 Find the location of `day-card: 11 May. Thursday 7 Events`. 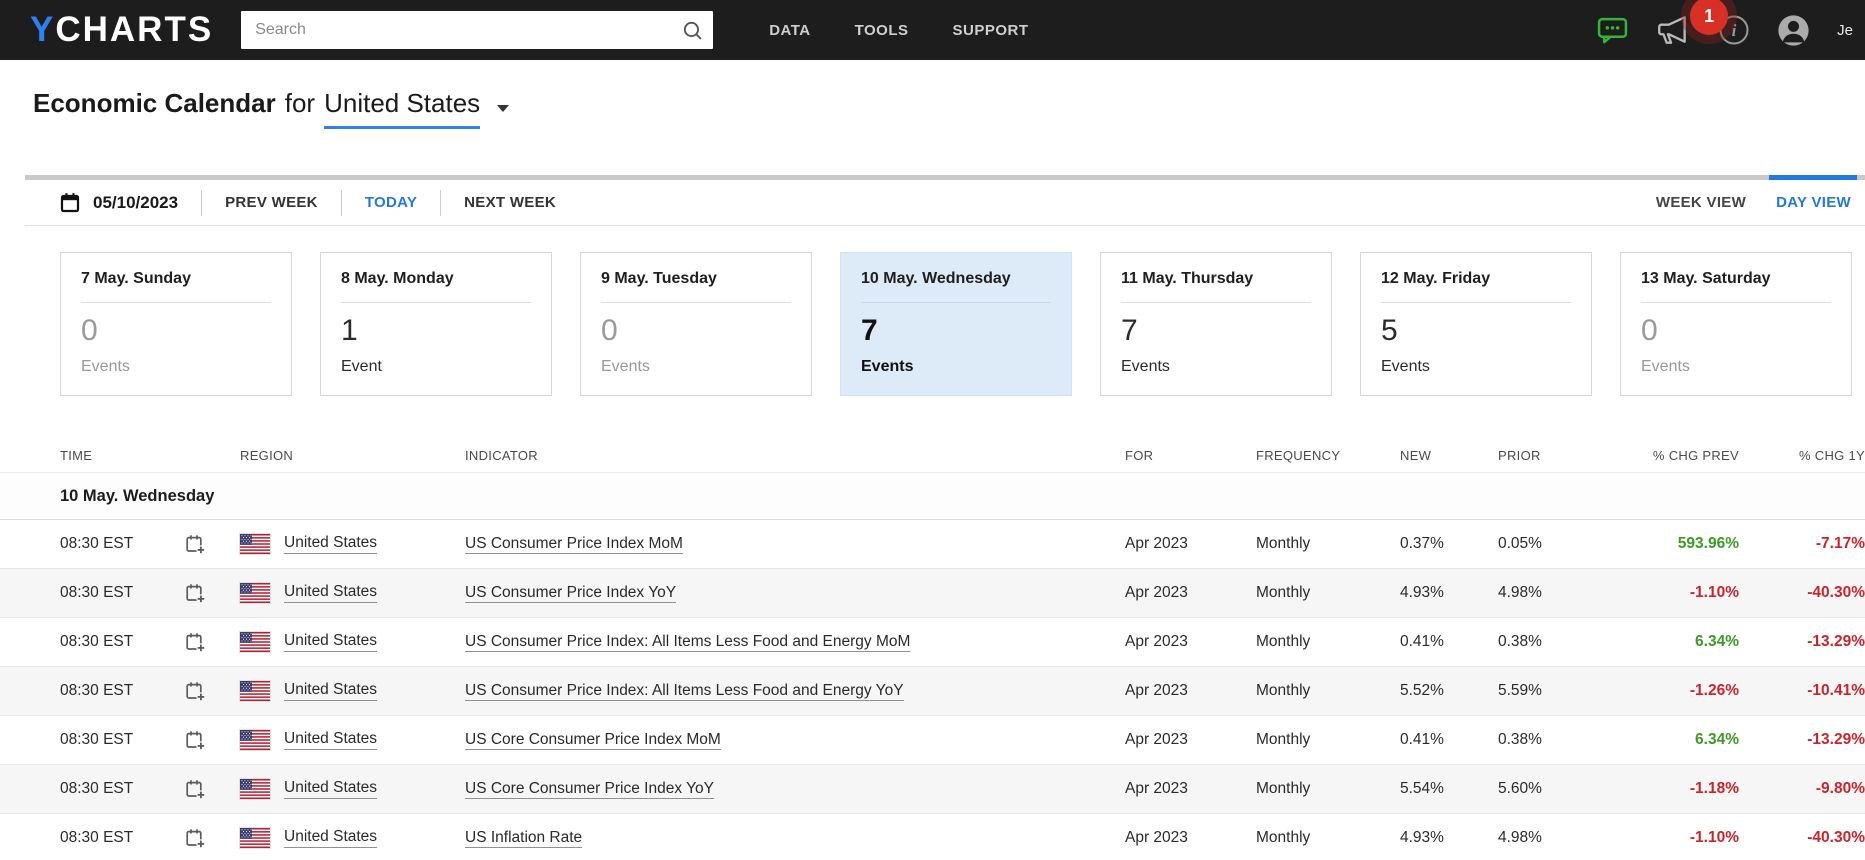

day-card: 11 May. Thursday 7 Events is located at coordinates (1216, 324).